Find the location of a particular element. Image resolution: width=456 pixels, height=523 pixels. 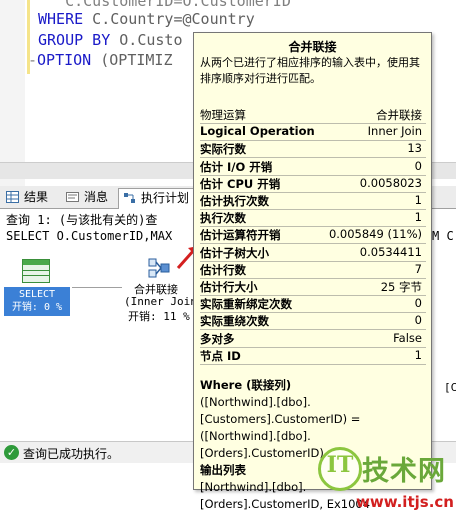

property-name: 估计子树大小 is located at coordinates (234, 252).